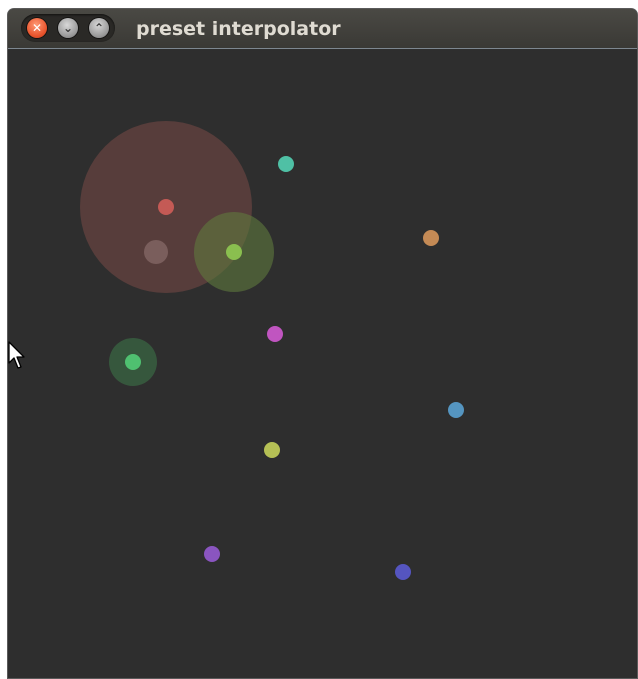 The width and height of the screenshot is (638, 679). I want to click on preset-yellow, so click(272, 450).